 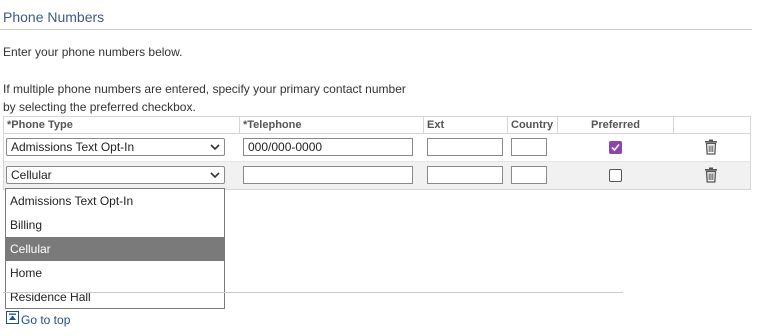 I want to click on header-phone-type: *Phone Type, so click(x=122, y=125).